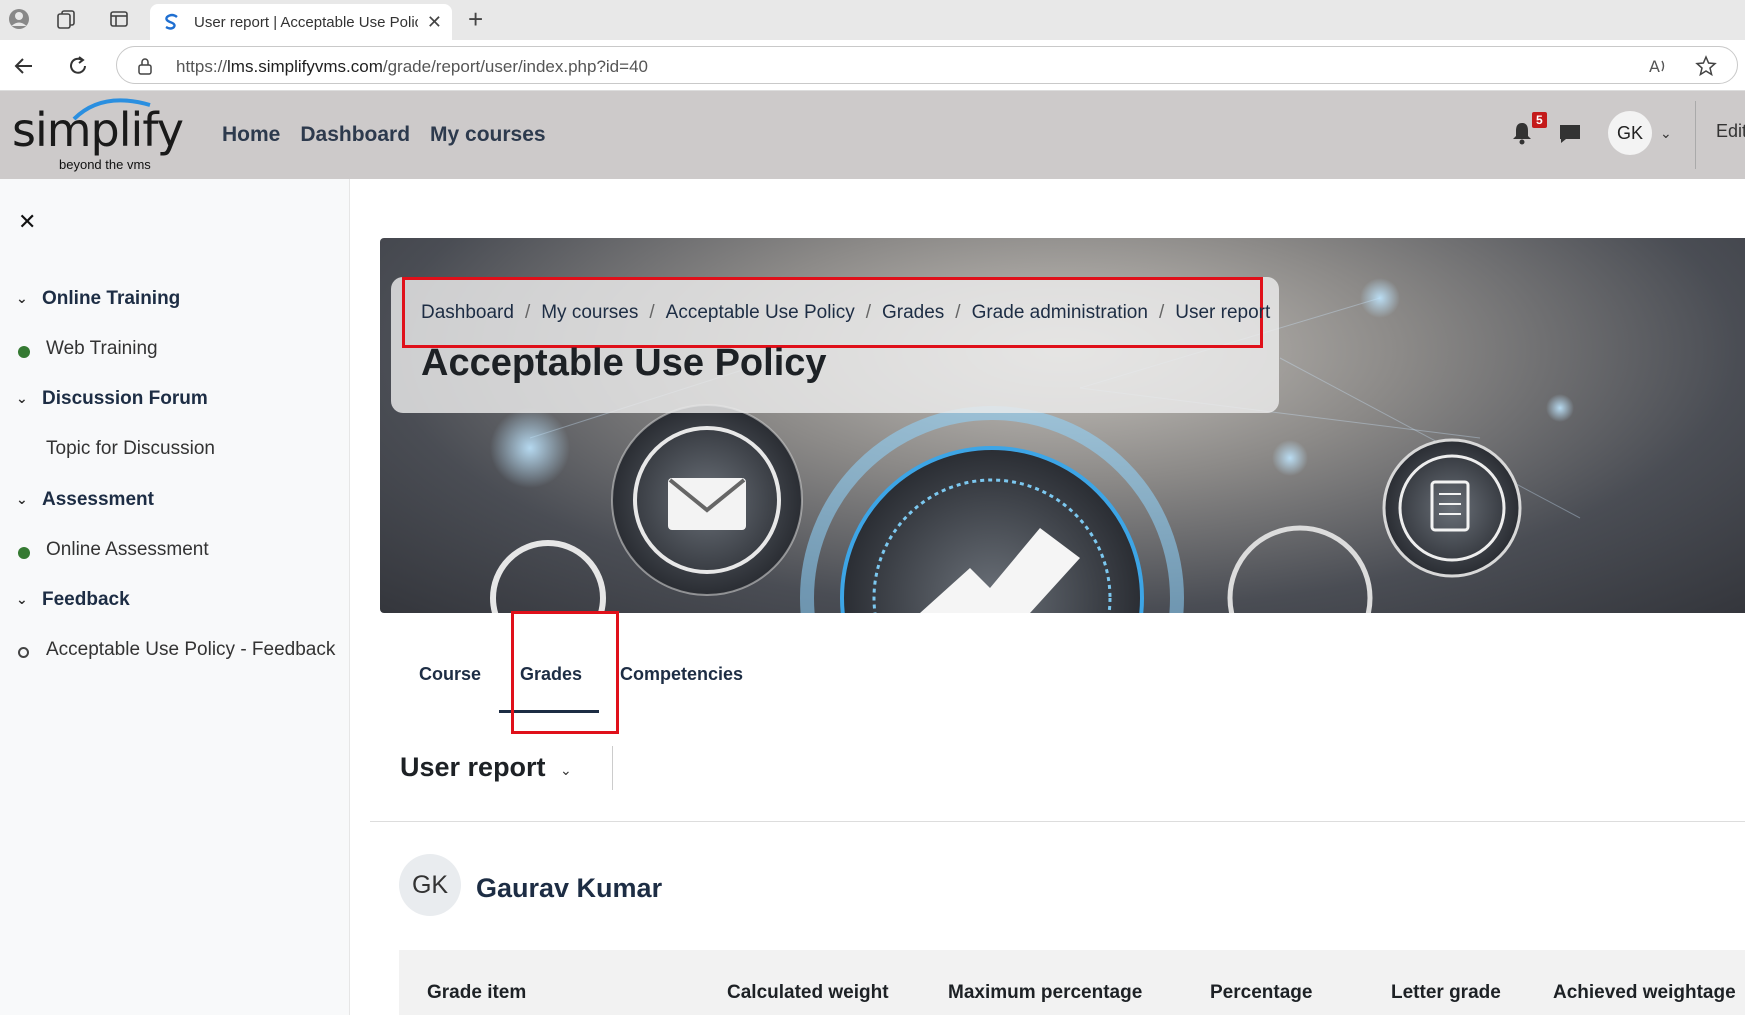 This screenshot has height=1015, width=1745. What do you see at coordinates (1706, 66) in the screenshot?
I see `favorite-star-icon` at bounding box center [1706, 66].